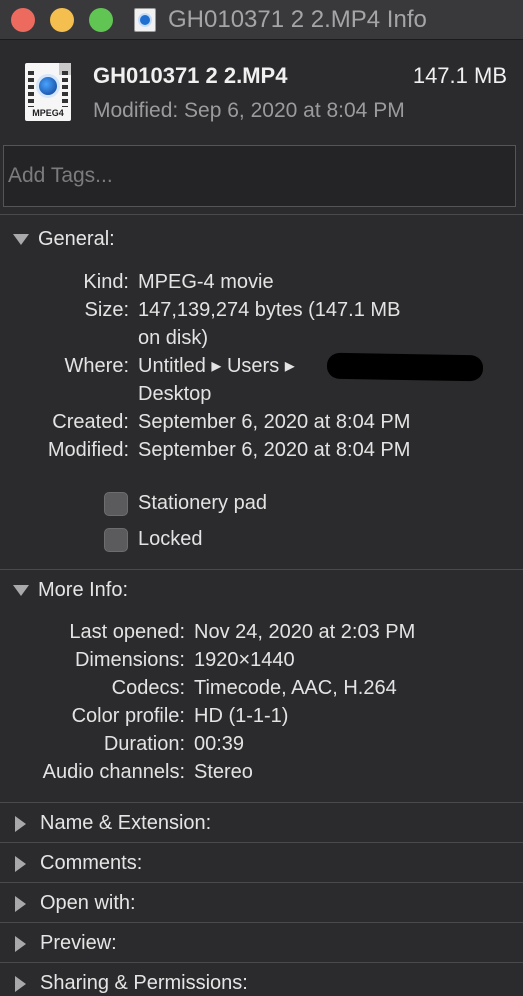 The width and height of the screenshot is (523, 996). Describe the element at coordinates (206, 282) in the screenshot. I see `kind-value: MPEG-4 movie` at that location.